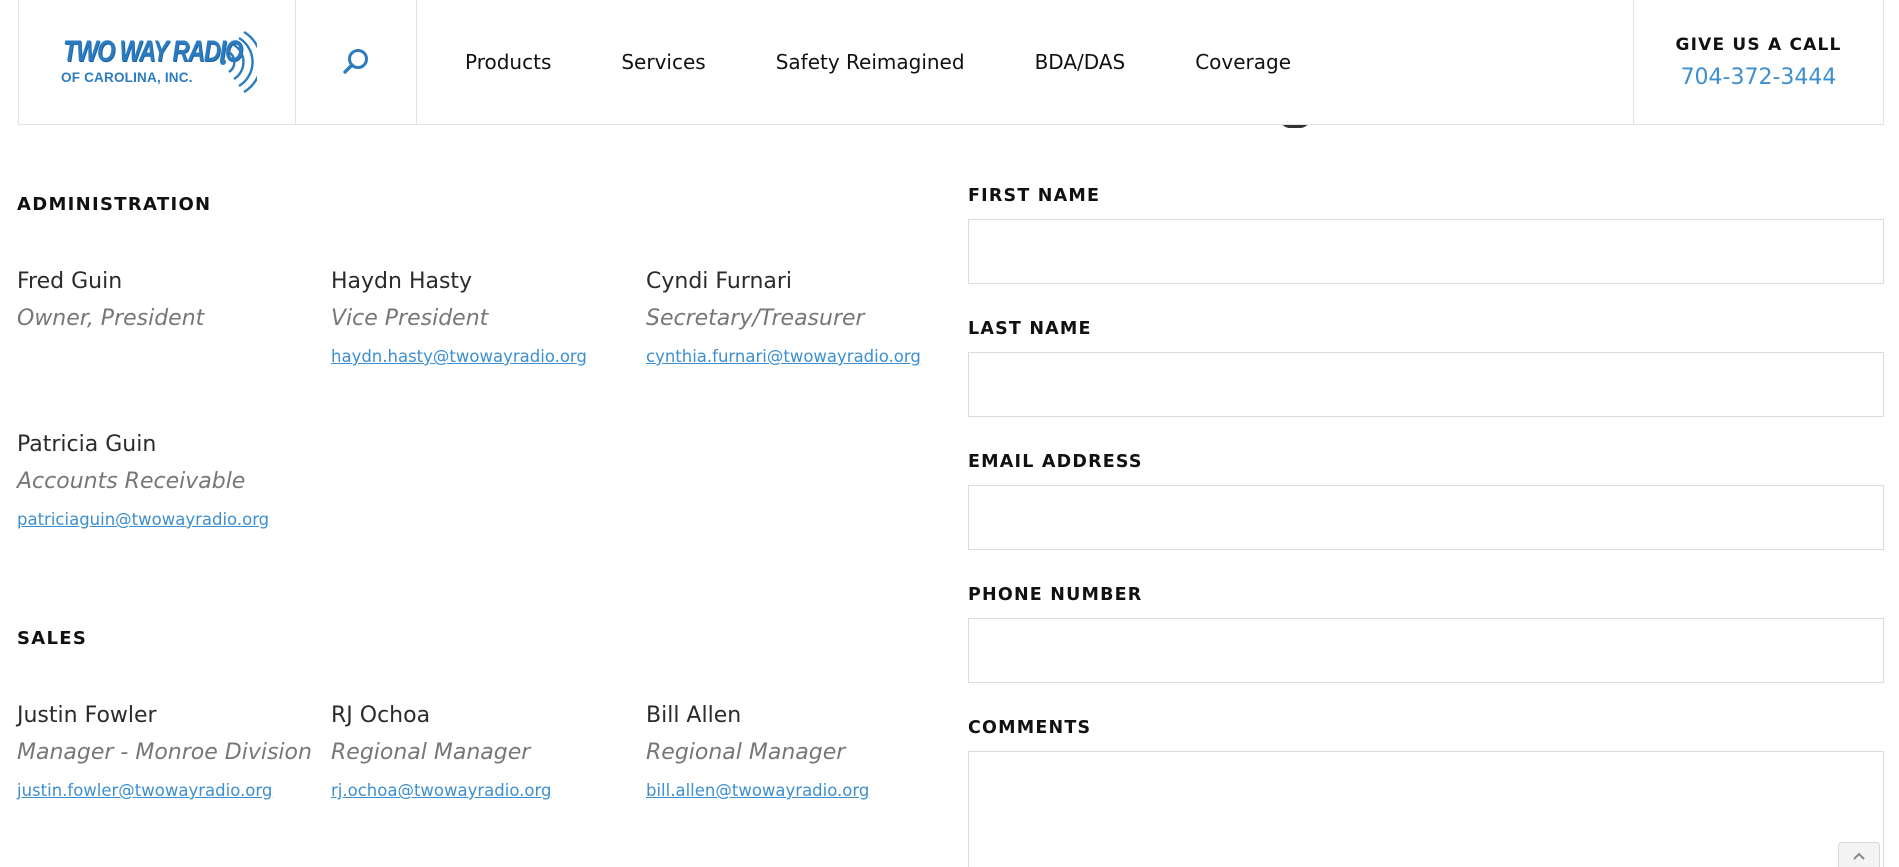  Describe the element at coordinates (1426, 517) in the screenshot. I see `email-field` at that location.